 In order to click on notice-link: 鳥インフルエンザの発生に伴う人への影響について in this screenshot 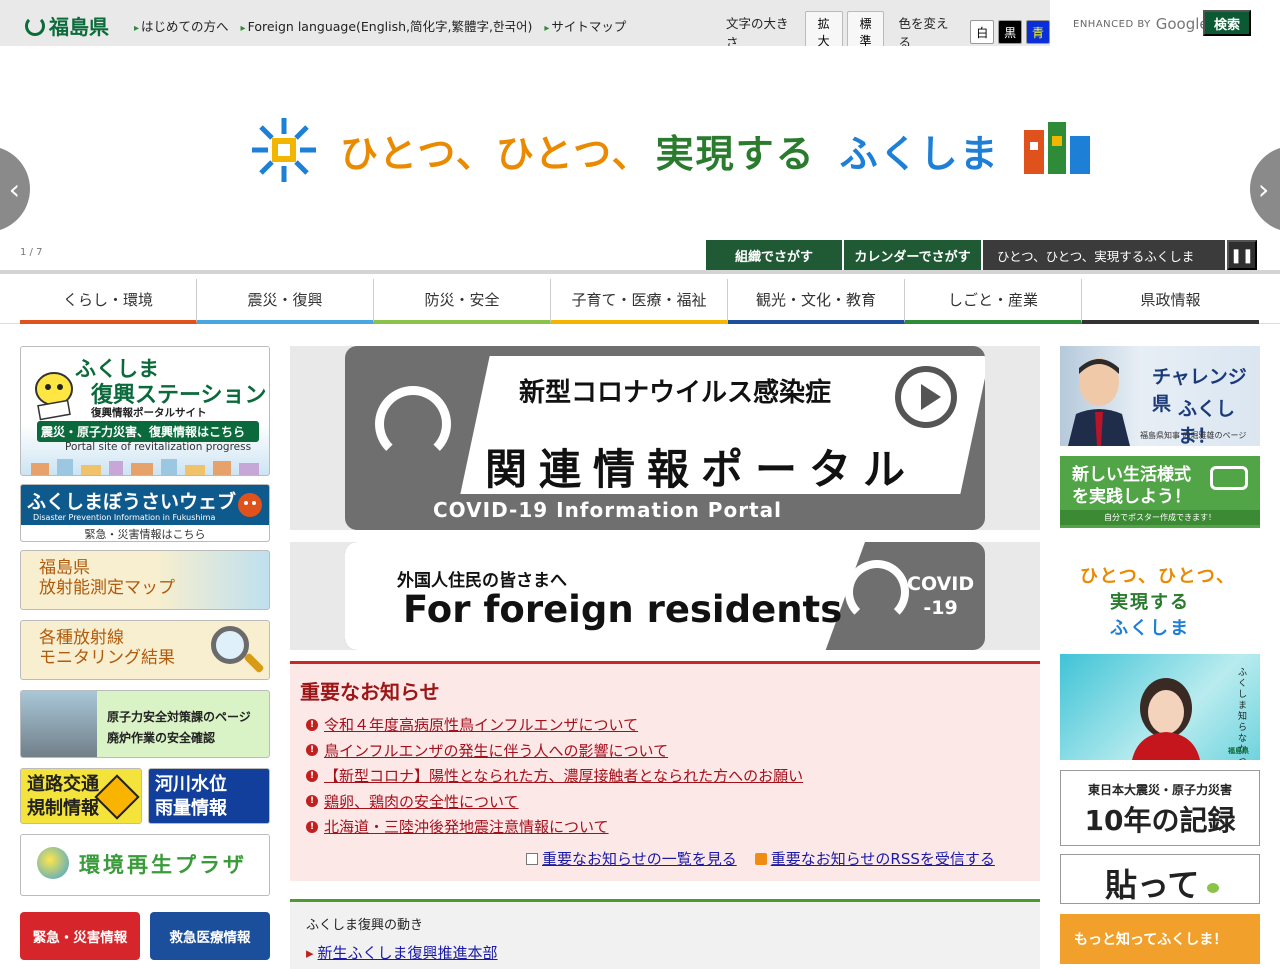, I will do `click(496, 750)`.